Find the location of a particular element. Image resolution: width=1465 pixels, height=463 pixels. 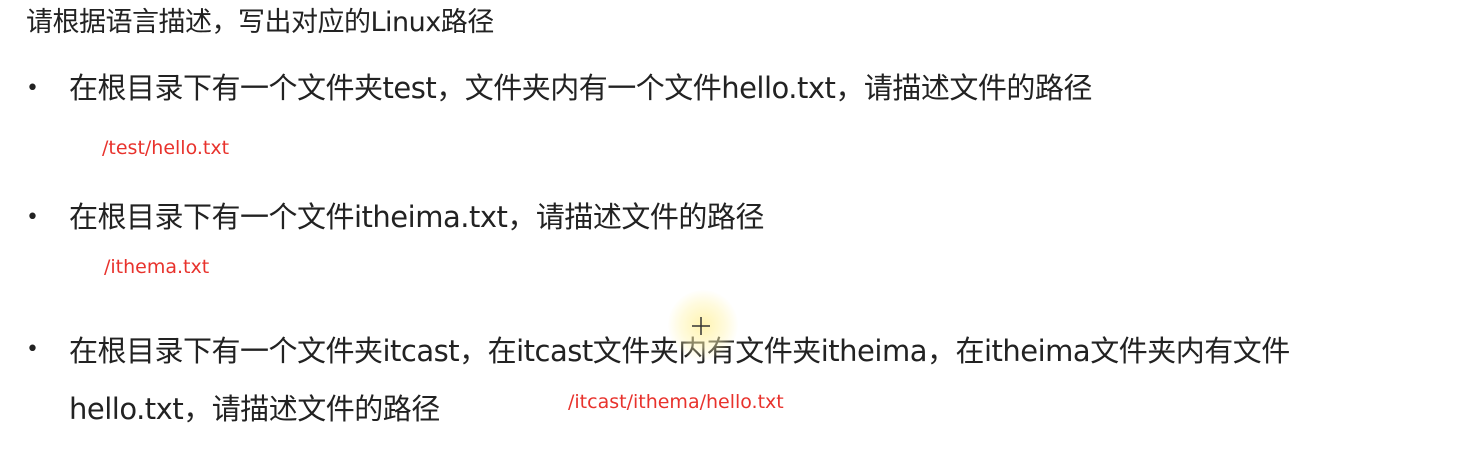

answer-path: /test/hello.txt is located at coordinates (166, 148).